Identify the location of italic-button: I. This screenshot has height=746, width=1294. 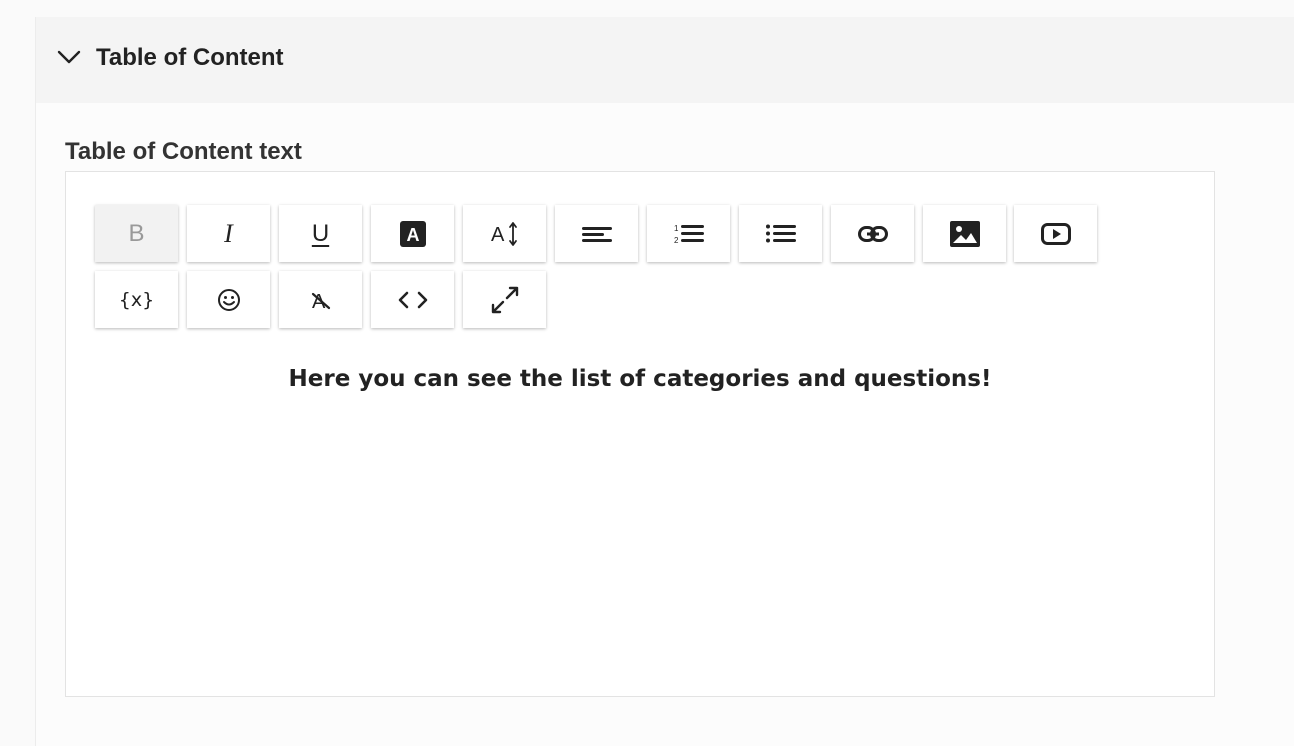
(228, 233).